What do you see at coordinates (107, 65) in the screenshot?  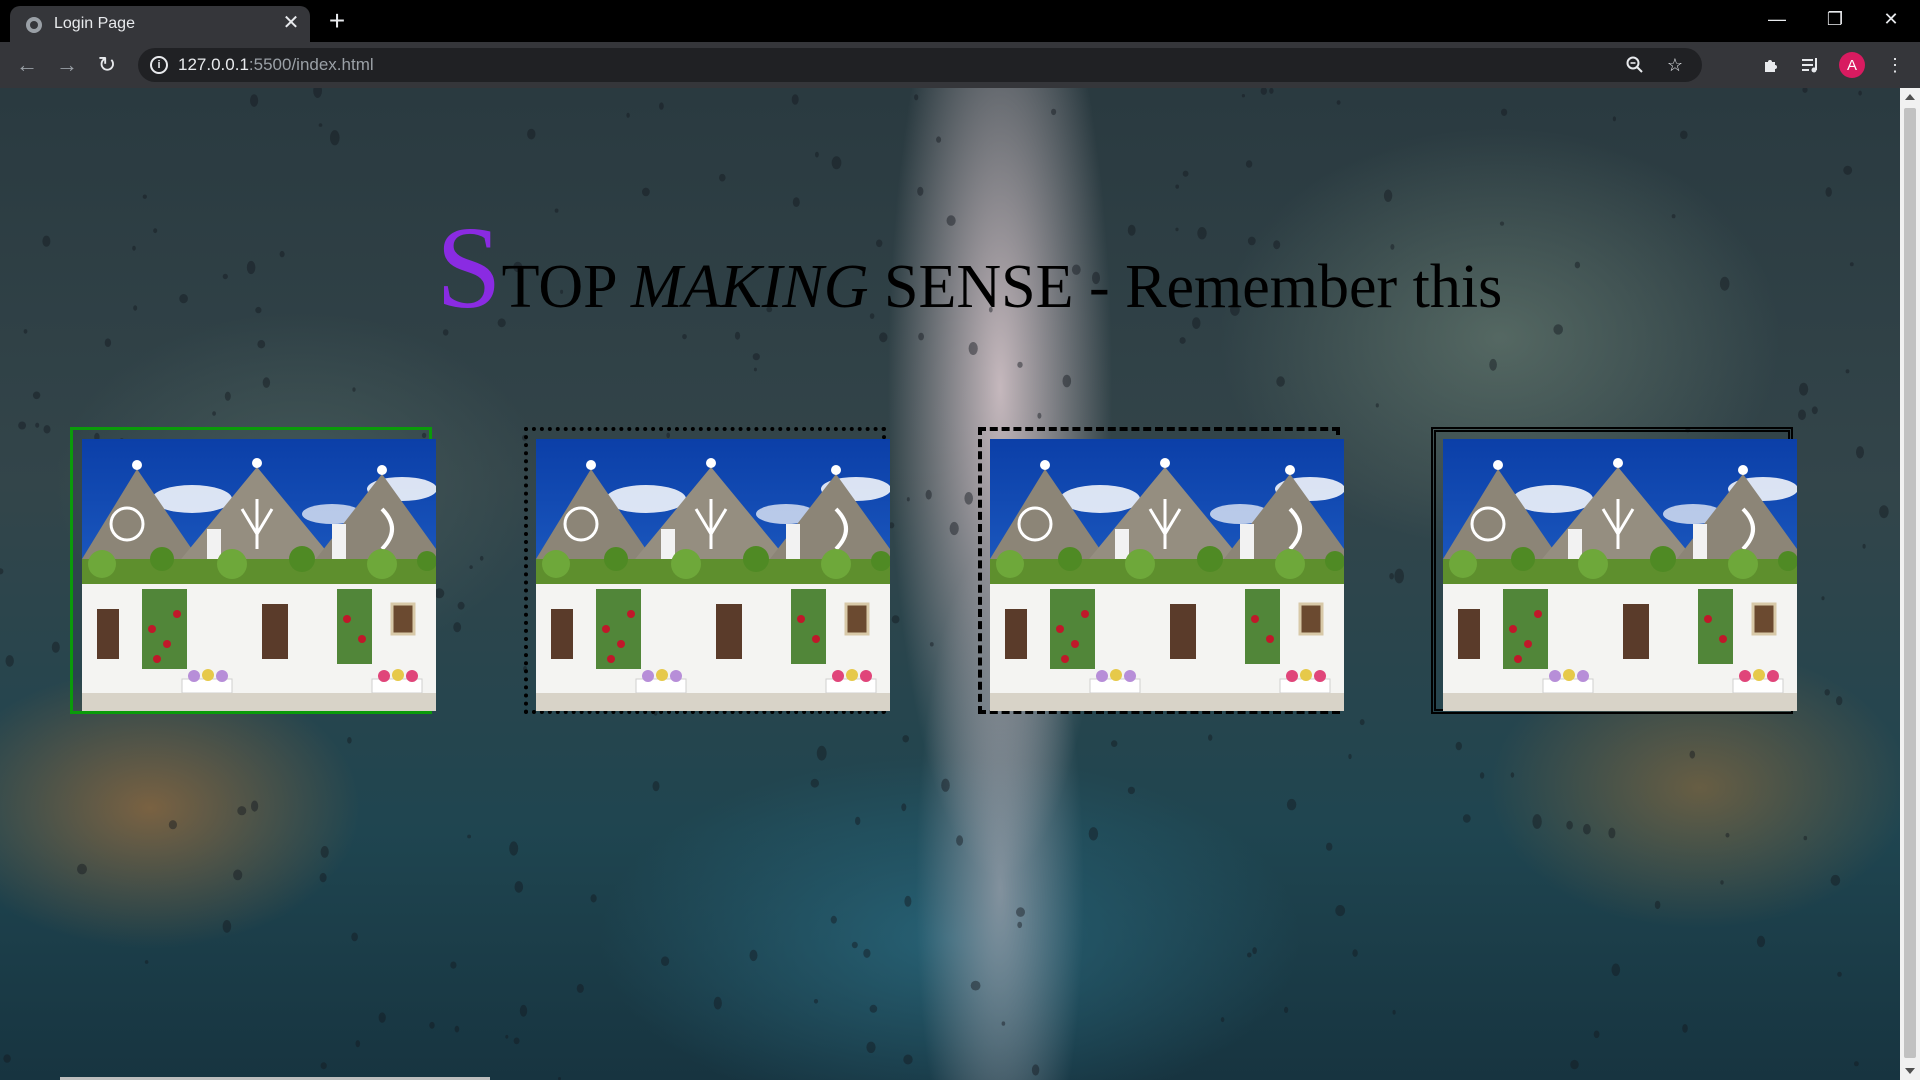 I see `reload-icon: ↻` at bounding box center [107, 65].